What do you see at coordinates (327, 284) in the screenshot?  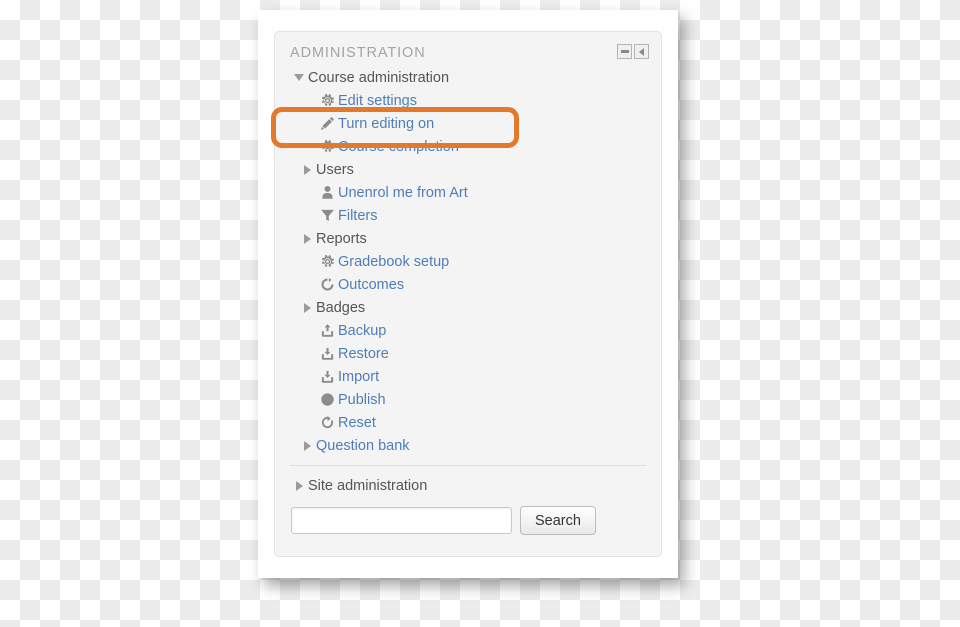 I see `outcomes-icon` at bounding box center [327, 284].